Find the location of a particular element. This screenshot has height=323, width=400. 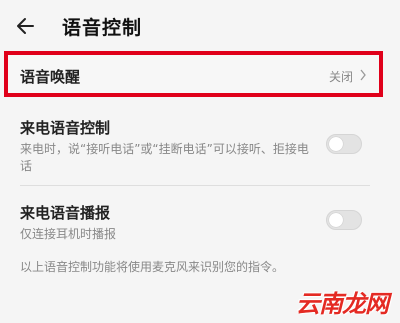

arrow-left-icon is located at coordinates (25, 26).